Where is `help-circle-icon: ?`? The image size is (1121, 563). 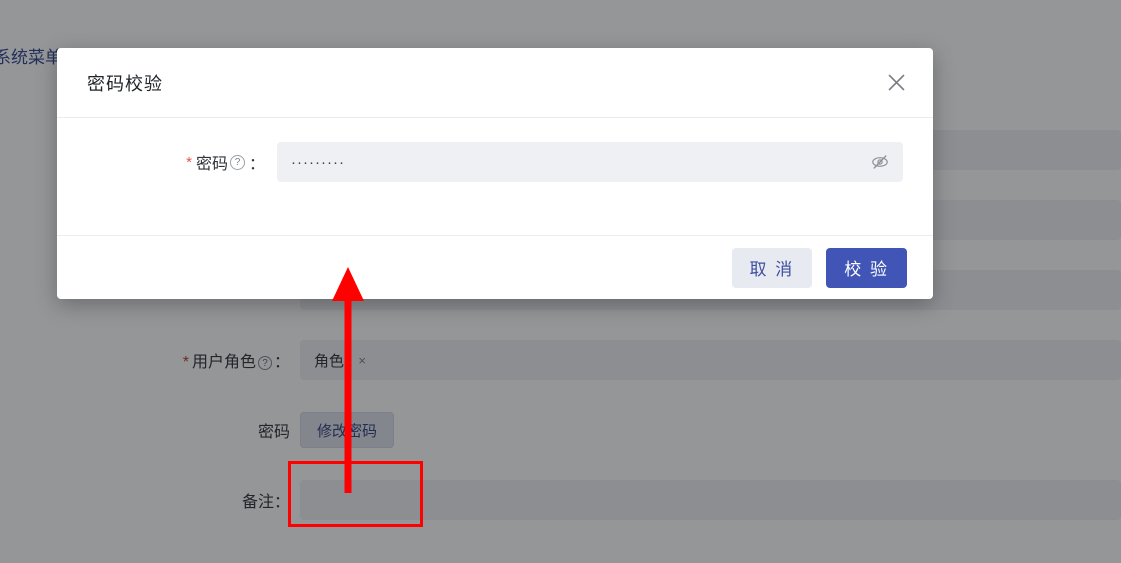
help-circle-icon: ? is located at coordinates (237, 162).